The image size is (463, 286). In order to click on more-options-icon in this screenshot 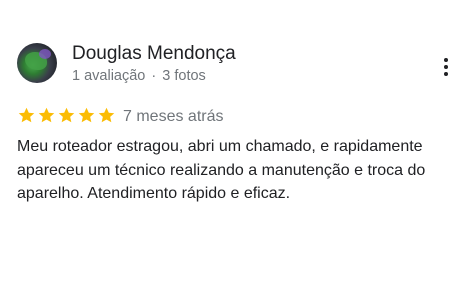, I will do `click(446, 67)`.